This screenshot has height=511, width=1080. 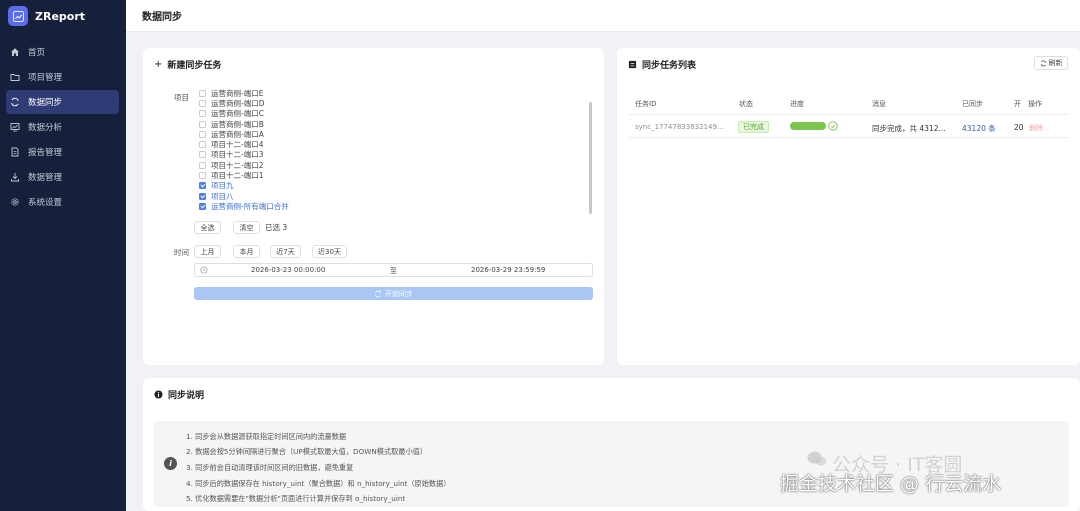 What do you see at coordinates (849, 114) in the screenshot?
I see `table-header-divider` at bounding box center [849, 114].